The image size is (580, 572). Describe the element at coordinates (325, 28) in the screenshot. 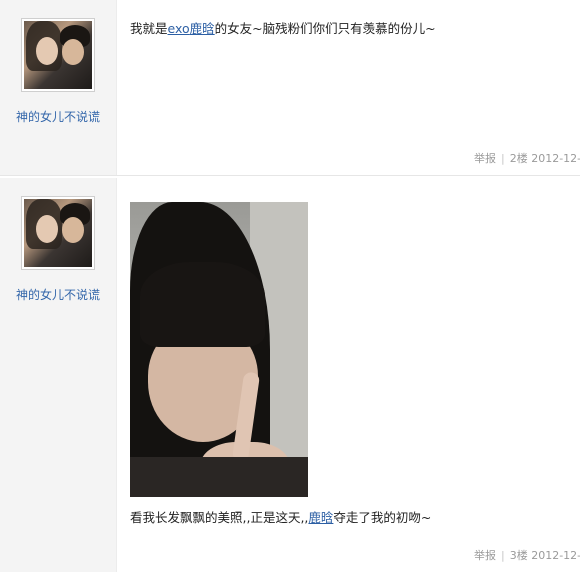

I see `post-text-part: 的女友~脑残粉们你们只有羡慕的份儿~` at that location.